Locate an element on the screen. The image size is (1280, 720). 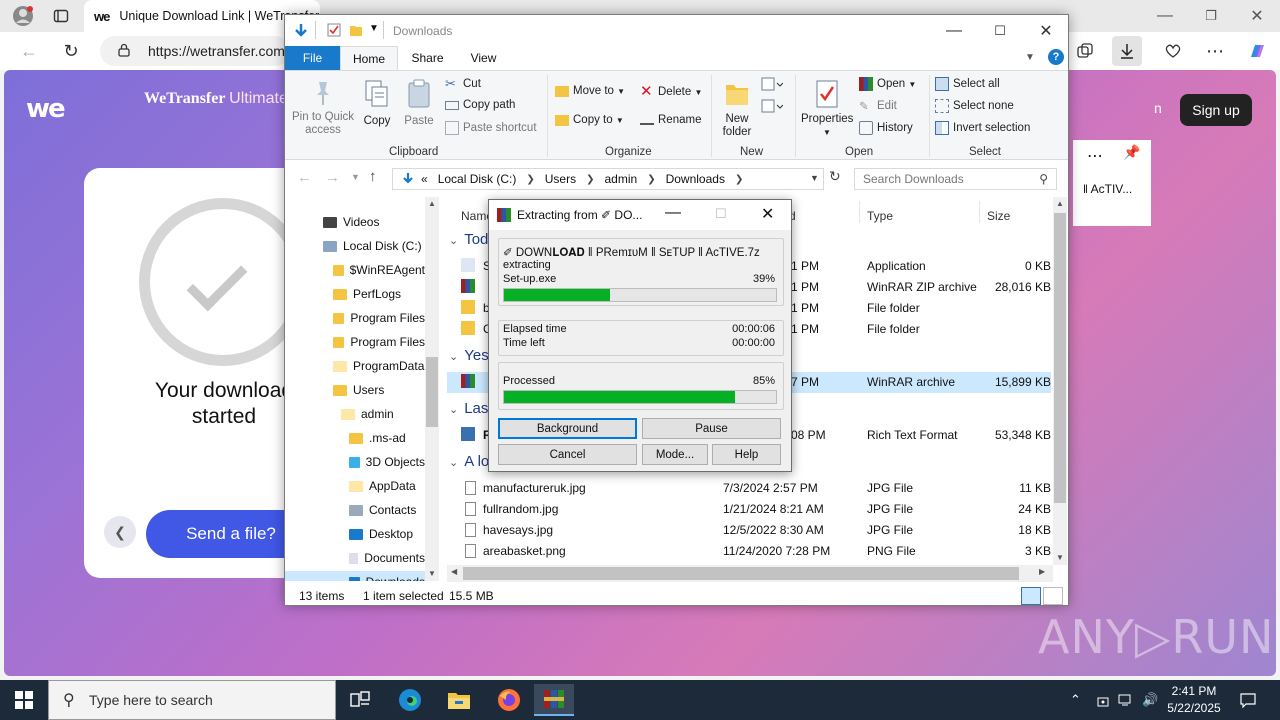
taskbar-search-input: ⚲ Type here to search is located at coordinates (192, 700).